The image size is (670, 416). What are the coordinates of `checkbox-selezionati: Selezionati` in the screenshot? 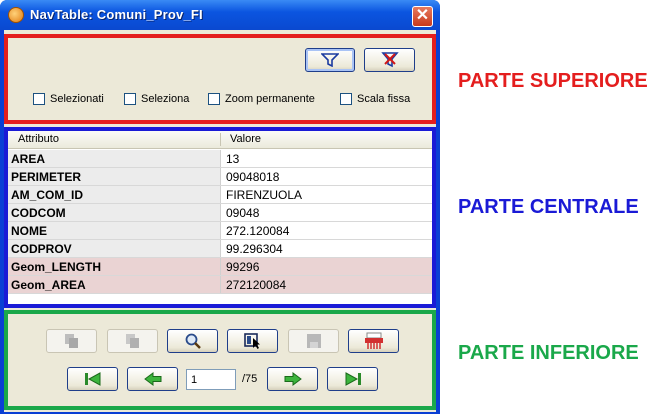 It's located at (68, 99).